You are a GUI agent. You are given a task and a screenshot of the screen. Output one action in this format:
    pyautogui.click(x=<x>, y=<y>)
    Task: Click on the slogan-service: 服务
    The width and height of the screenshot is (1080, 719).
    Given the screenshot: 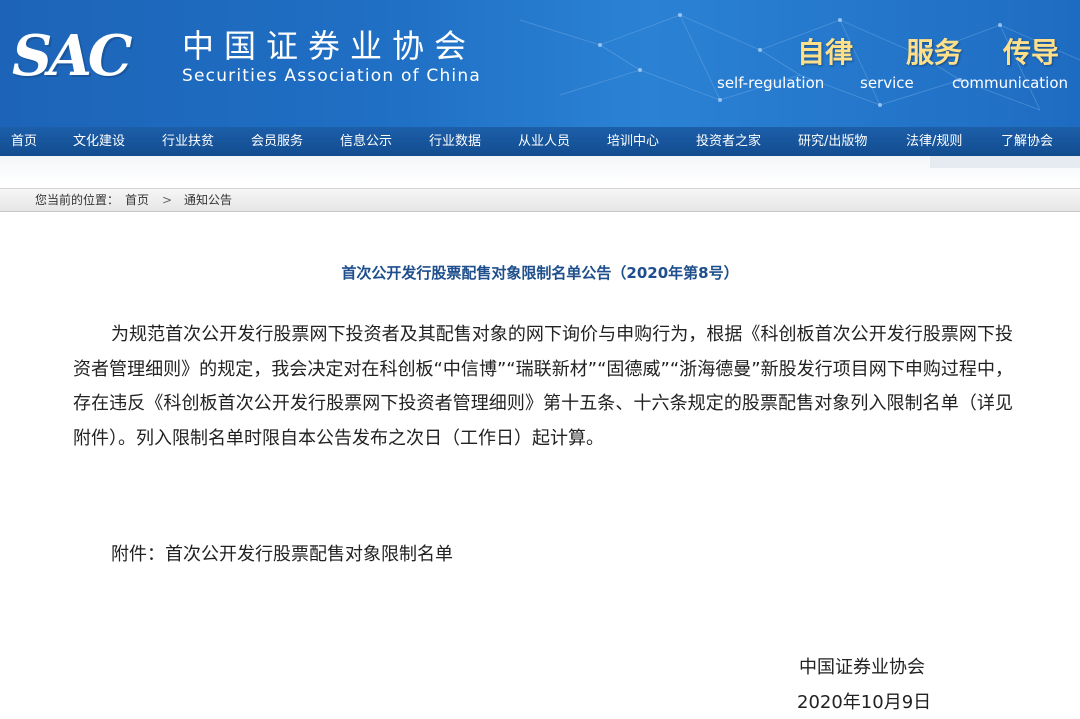 What is the action you would take?
    pyautogui.click(x=934, y=52)
    